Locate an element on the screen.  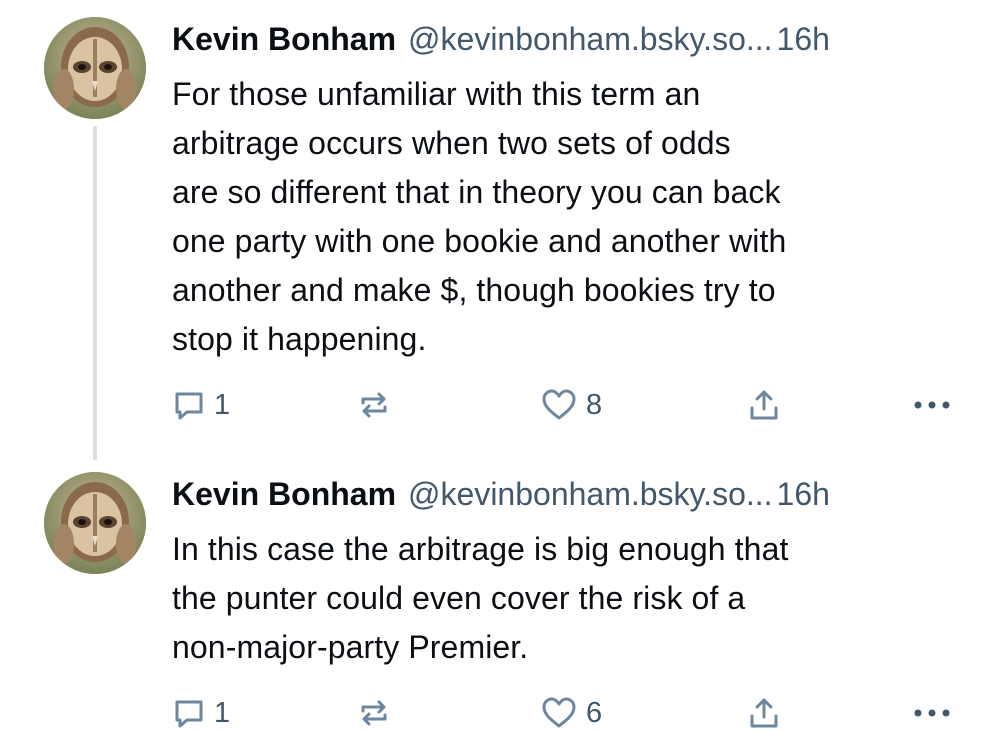
post-actions: 1 6 is located at coordinates (565, 713).